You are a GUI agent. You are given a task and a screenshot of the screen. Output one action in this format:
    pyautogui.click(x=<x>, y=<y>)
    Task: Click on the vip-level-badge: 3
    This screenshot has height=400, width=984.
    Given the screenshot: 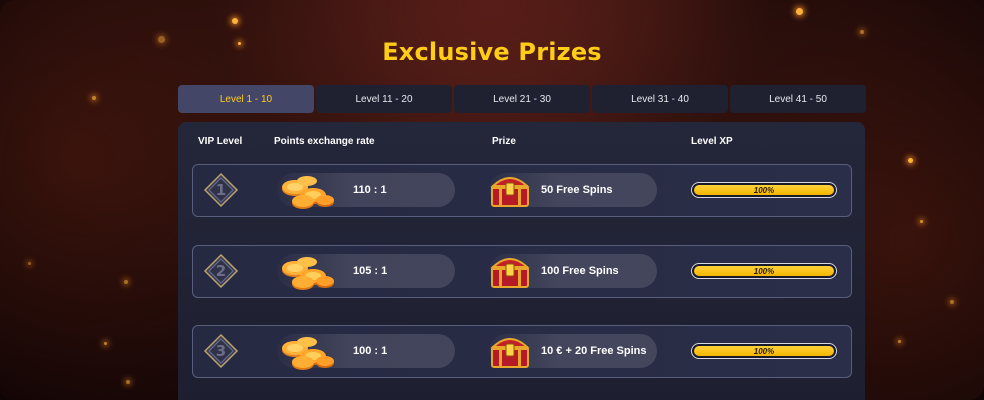 What is the action you would take?
    pyautogui.click(x=221, y=351)
    